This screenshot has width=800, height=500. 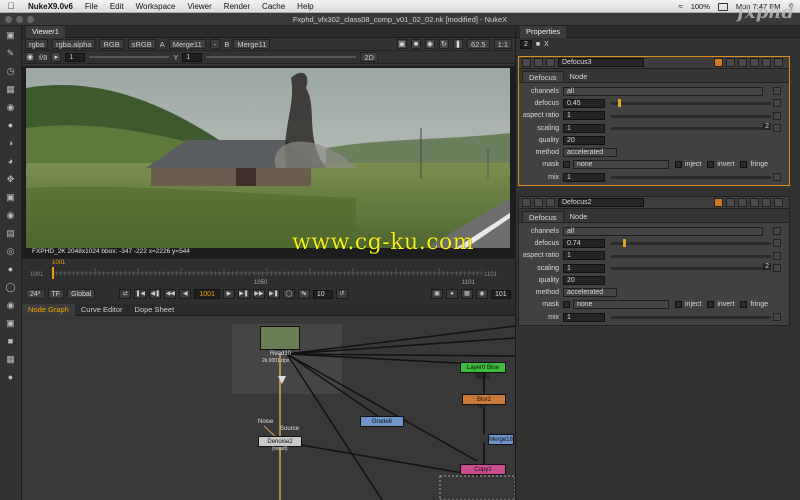 What do you see at coordinates (501, 439) in the screenshot?
I see `merge-node: Merge18` at bounding box center [501, 439].